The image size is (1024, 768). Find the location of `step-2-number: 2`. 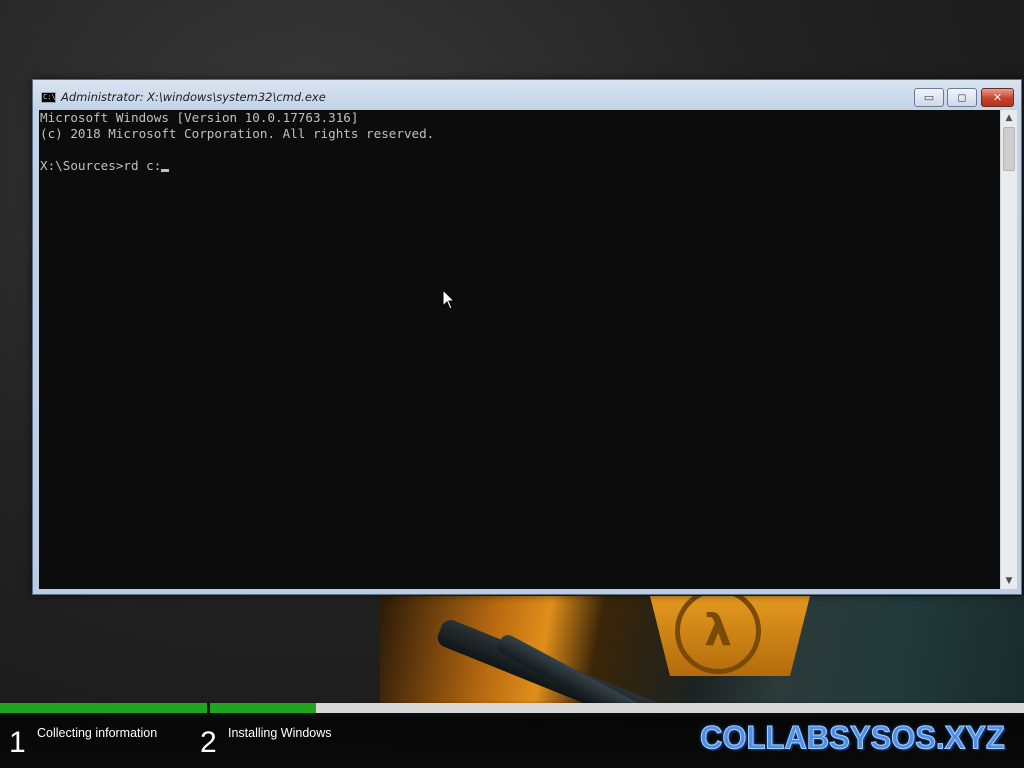

step-2-number: 2 is located at coordinates (208, 742).